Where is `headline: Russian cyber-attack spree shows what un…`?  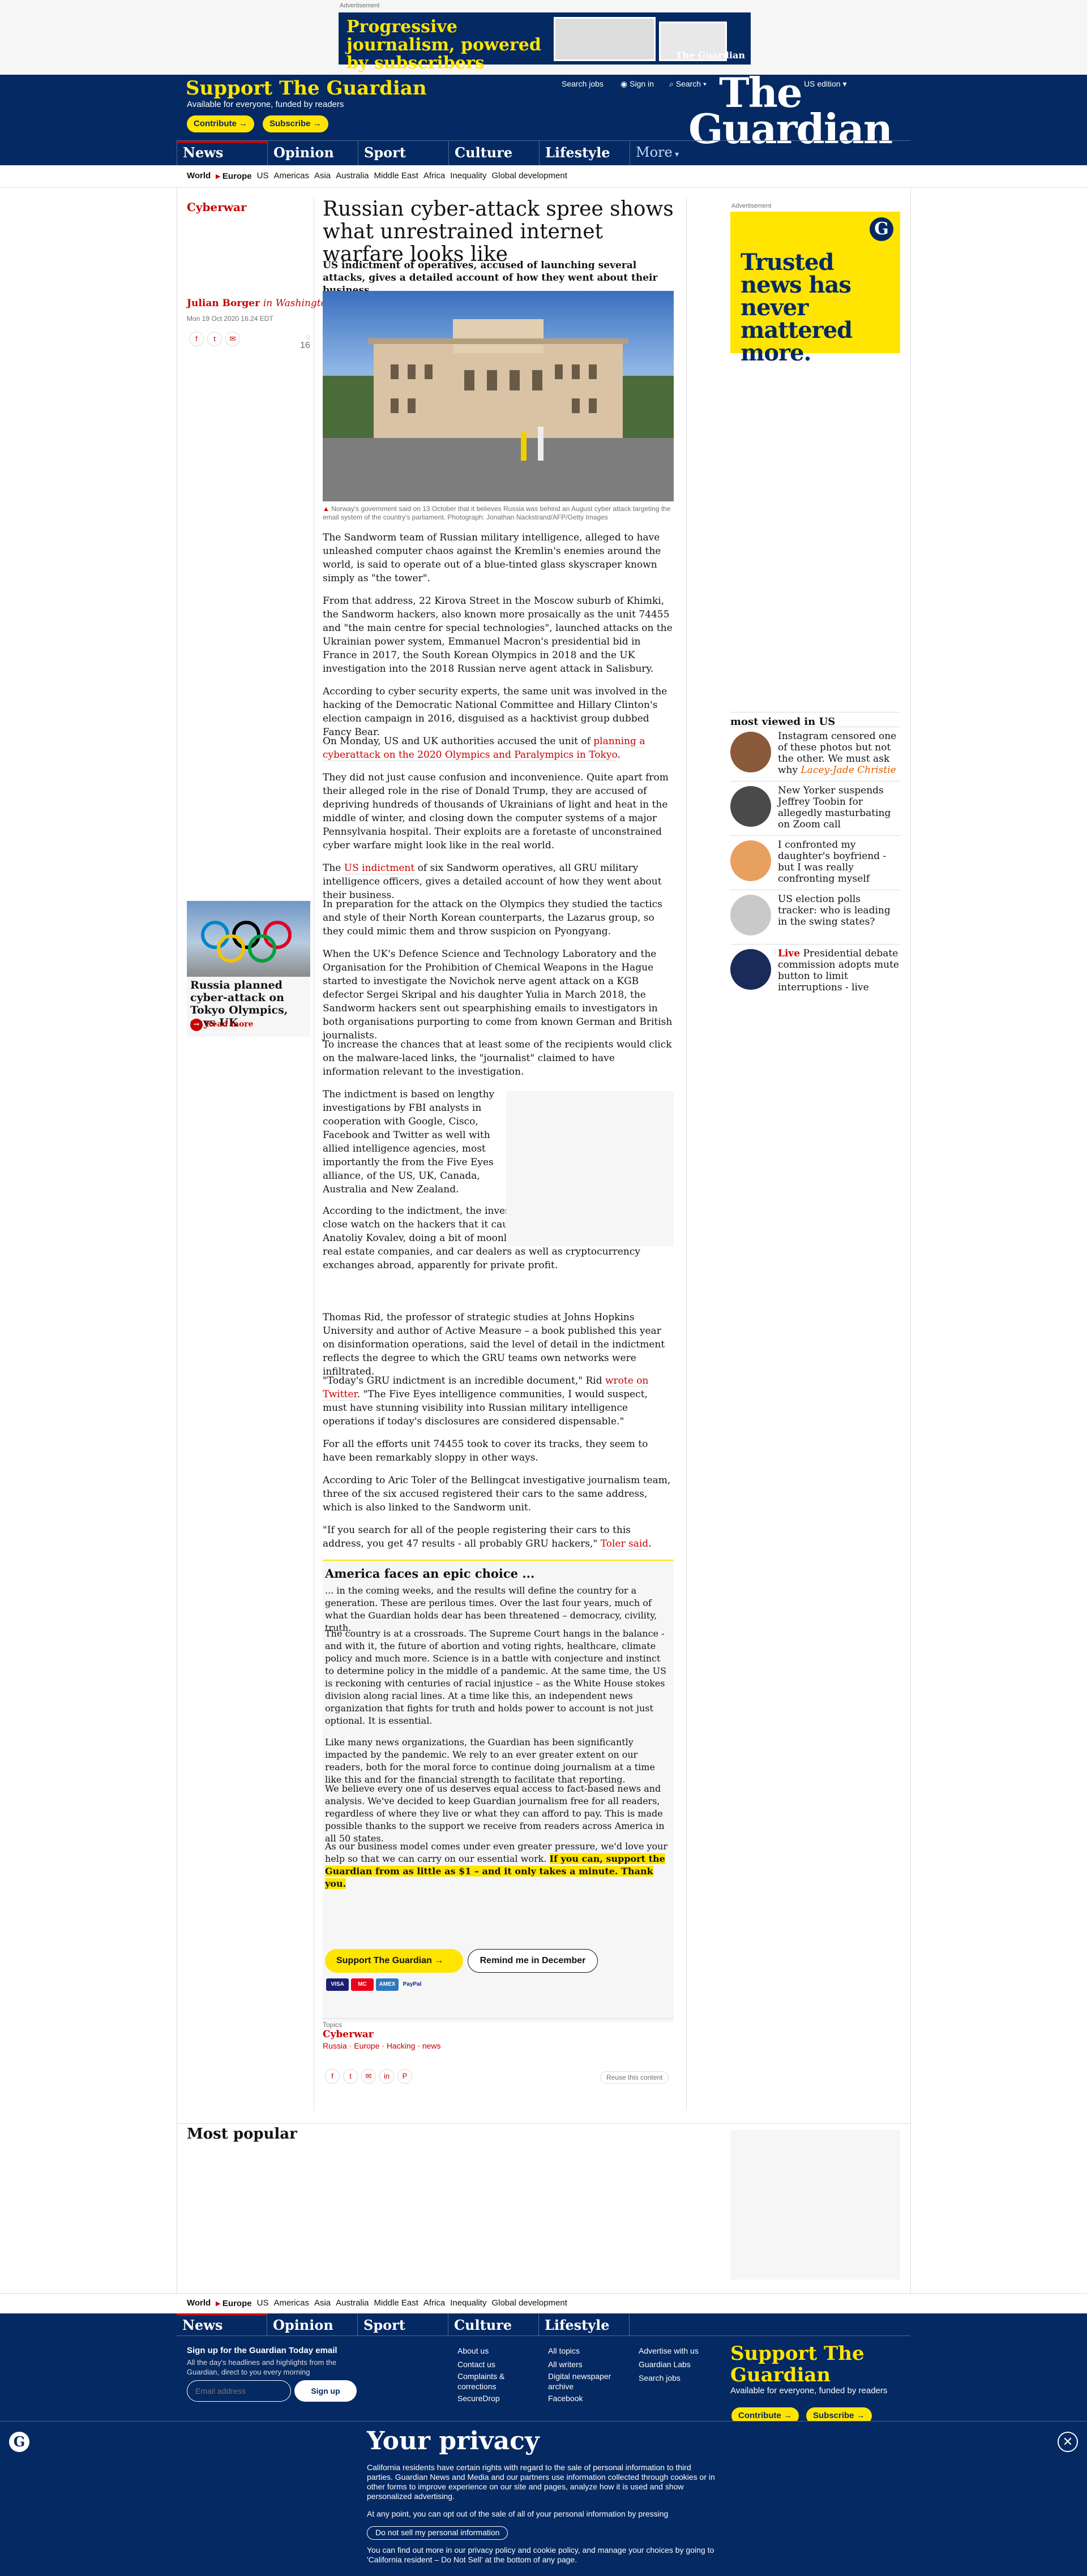
headline: Russian cyber-attack spree shows what un… is located at coordinates (498, 232).